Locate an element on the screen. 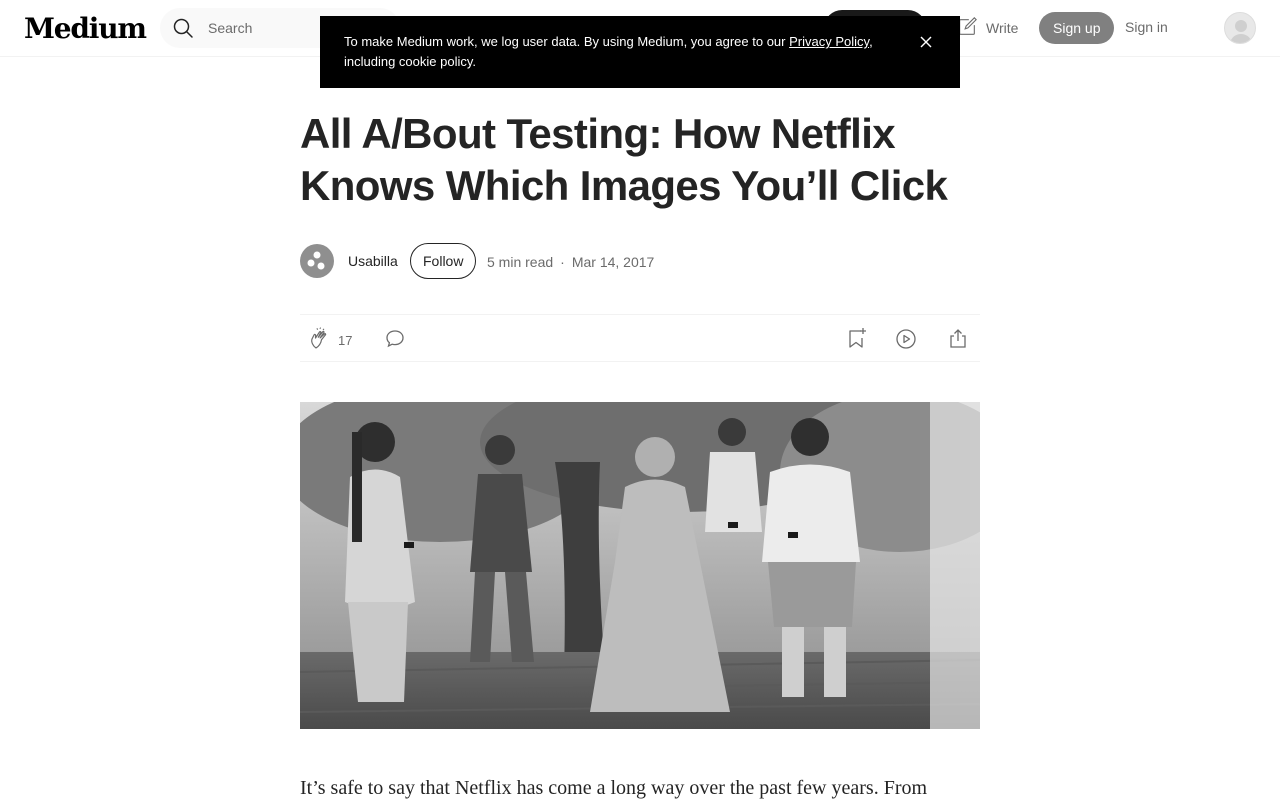 This screenshot has height=800, width=1280. clap-button: 17 is located at coordinates (330, 340).